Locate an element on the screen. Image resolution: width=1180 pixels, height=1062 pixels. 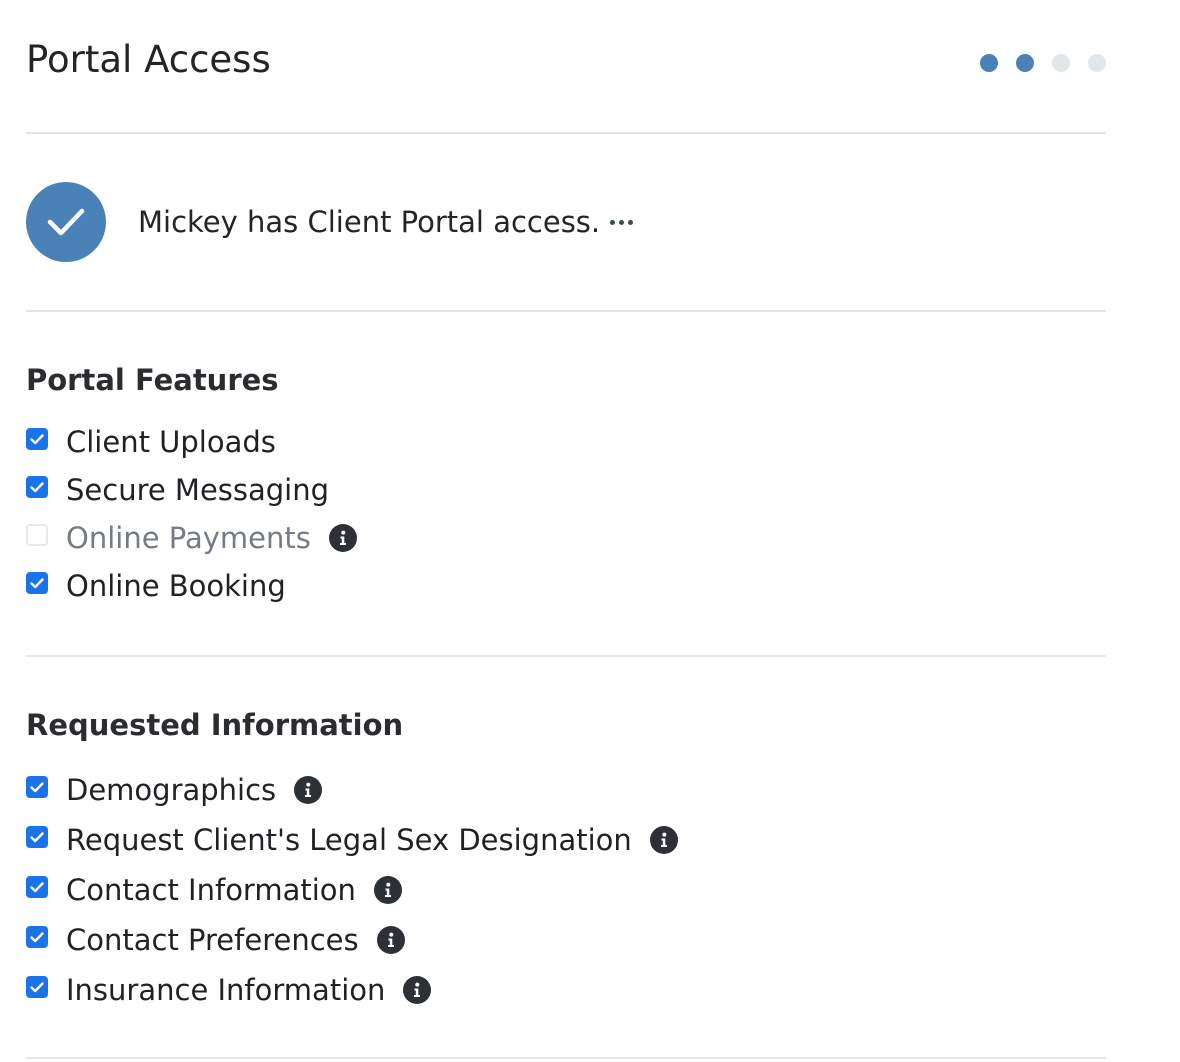
request-demographics: Demographics is located at coordinates (352, 790).